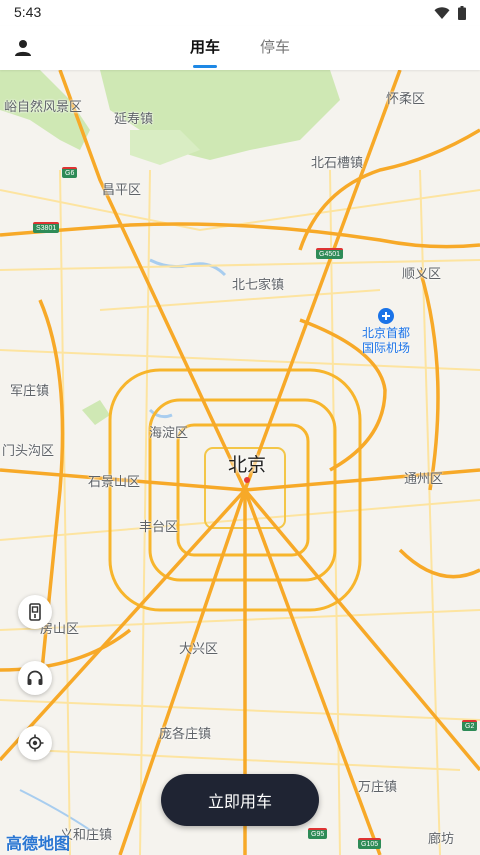  I want to click on wifi-icon, so click(442, 12).